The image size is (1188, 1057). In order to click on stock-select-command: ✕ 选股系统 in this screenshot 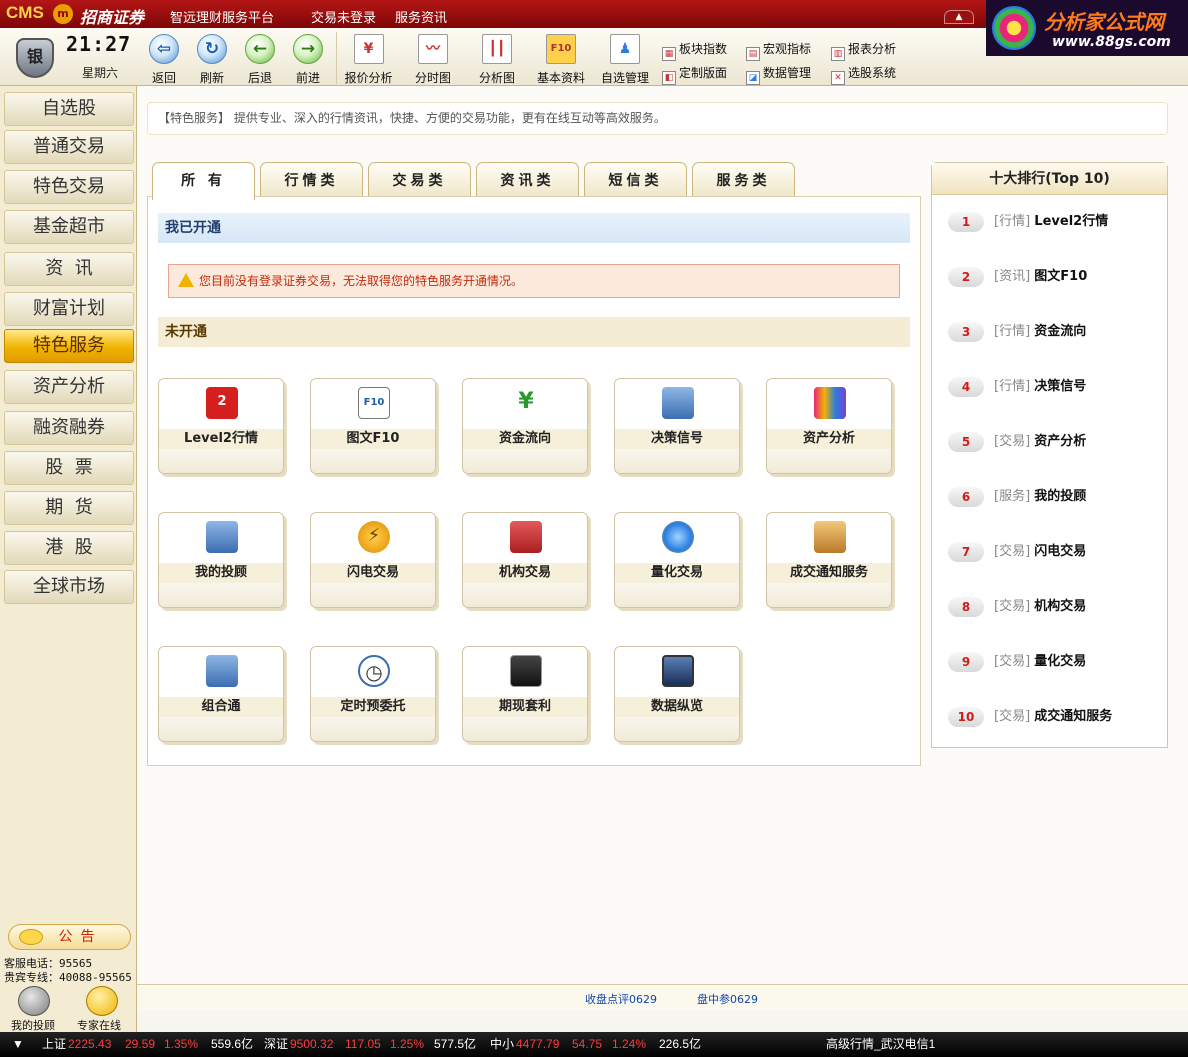, I will do `click(863, 74)`.